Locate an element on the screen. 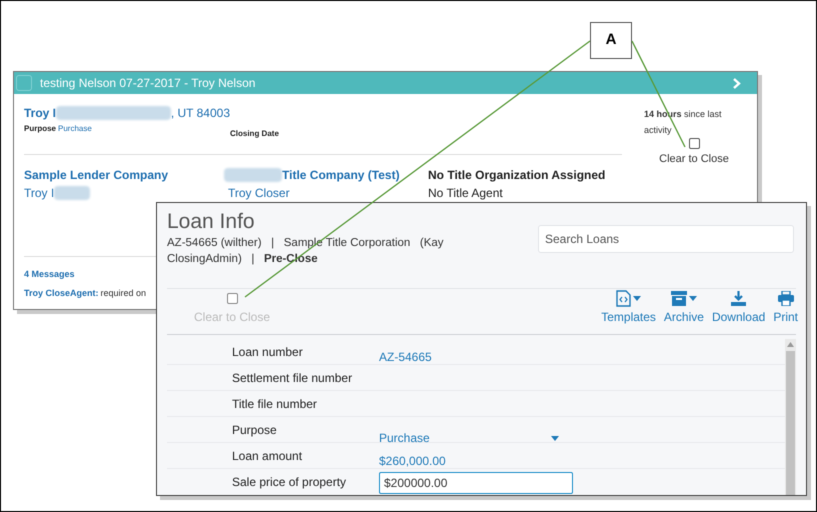 The image size is (817, 512). search-field: Search Loans is located at coordinates (666, 239).